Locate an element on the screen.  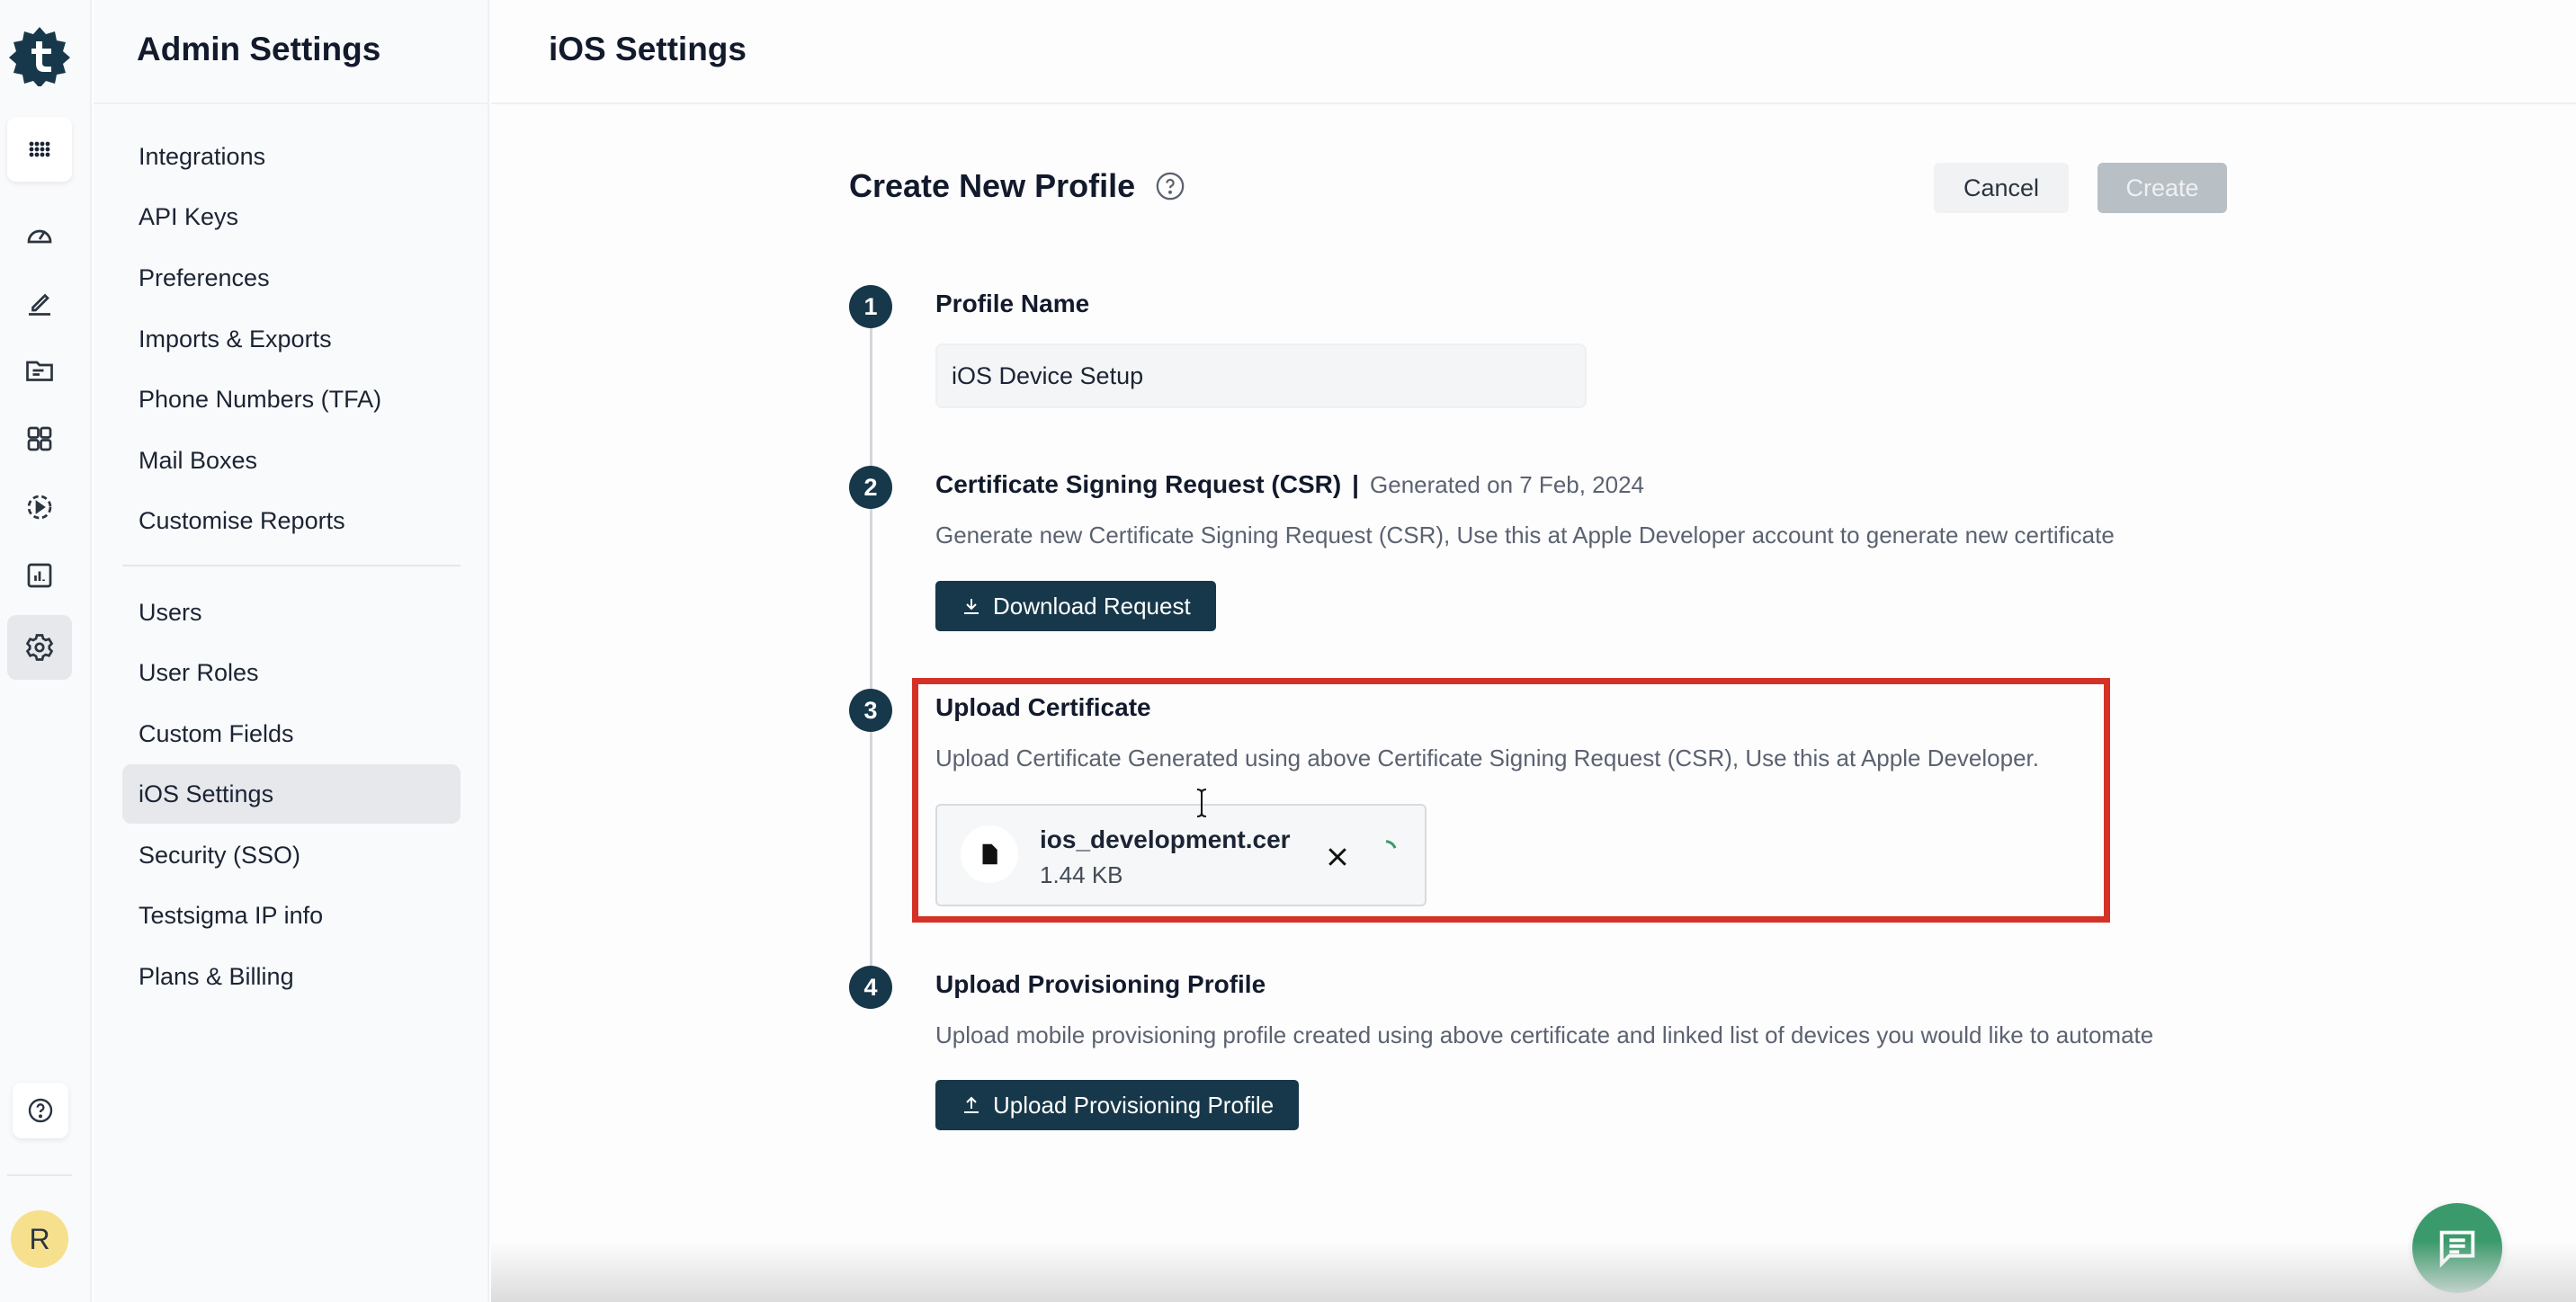
edit-pencil-icon is located at coordinates (39, 304).